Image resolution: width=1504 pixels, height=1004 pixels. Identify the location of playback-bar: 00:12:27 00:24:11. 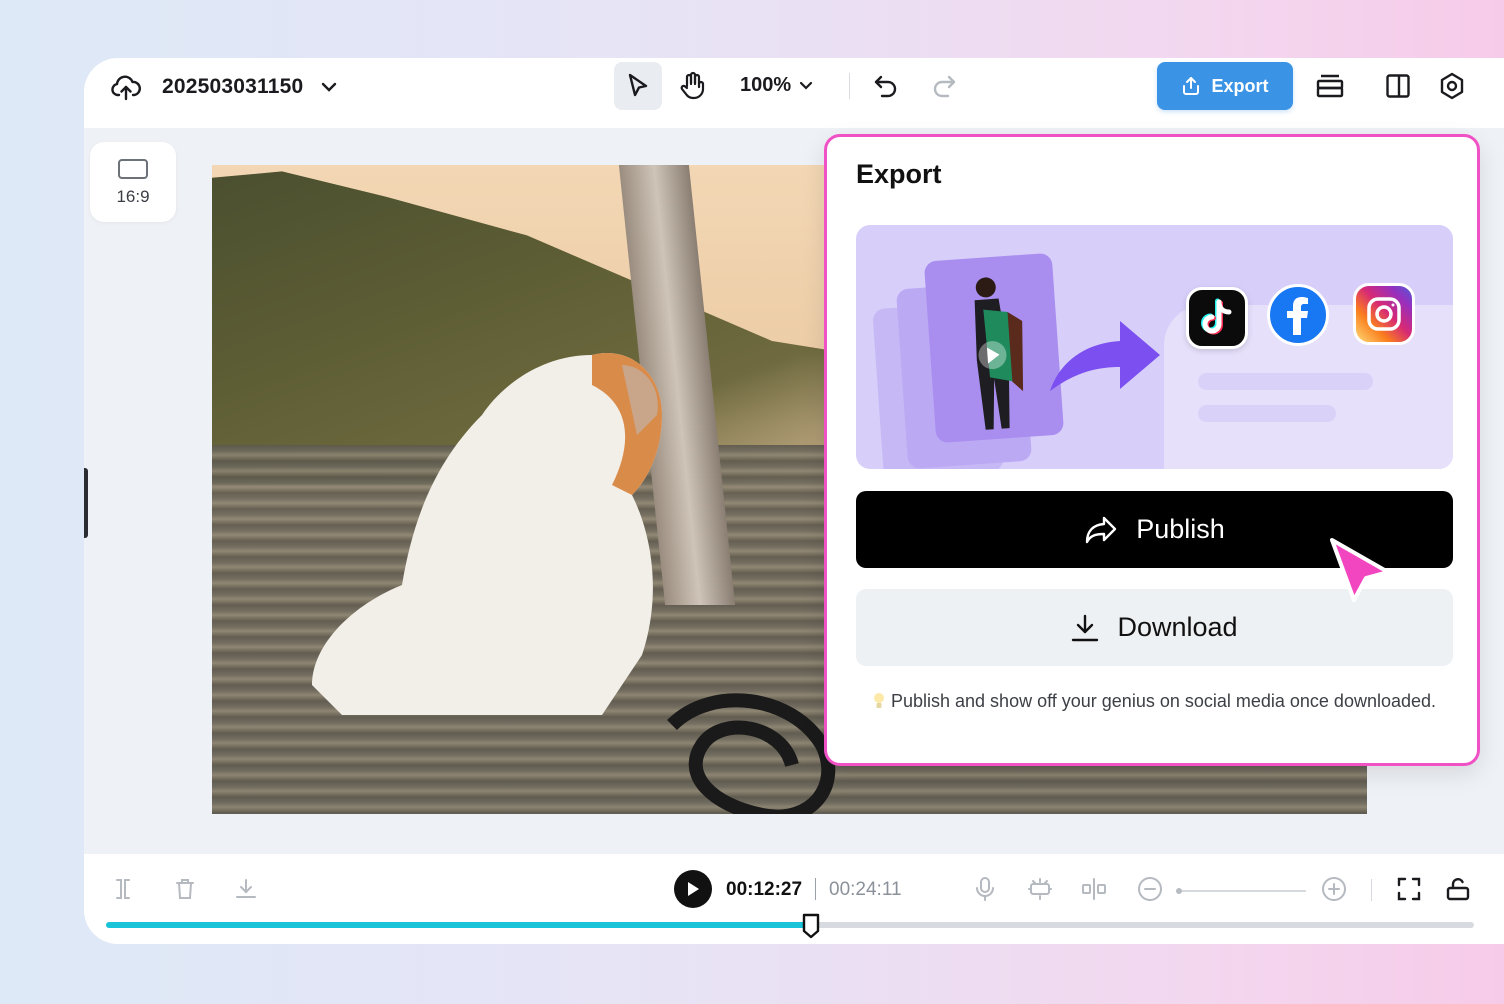
(794, 899).